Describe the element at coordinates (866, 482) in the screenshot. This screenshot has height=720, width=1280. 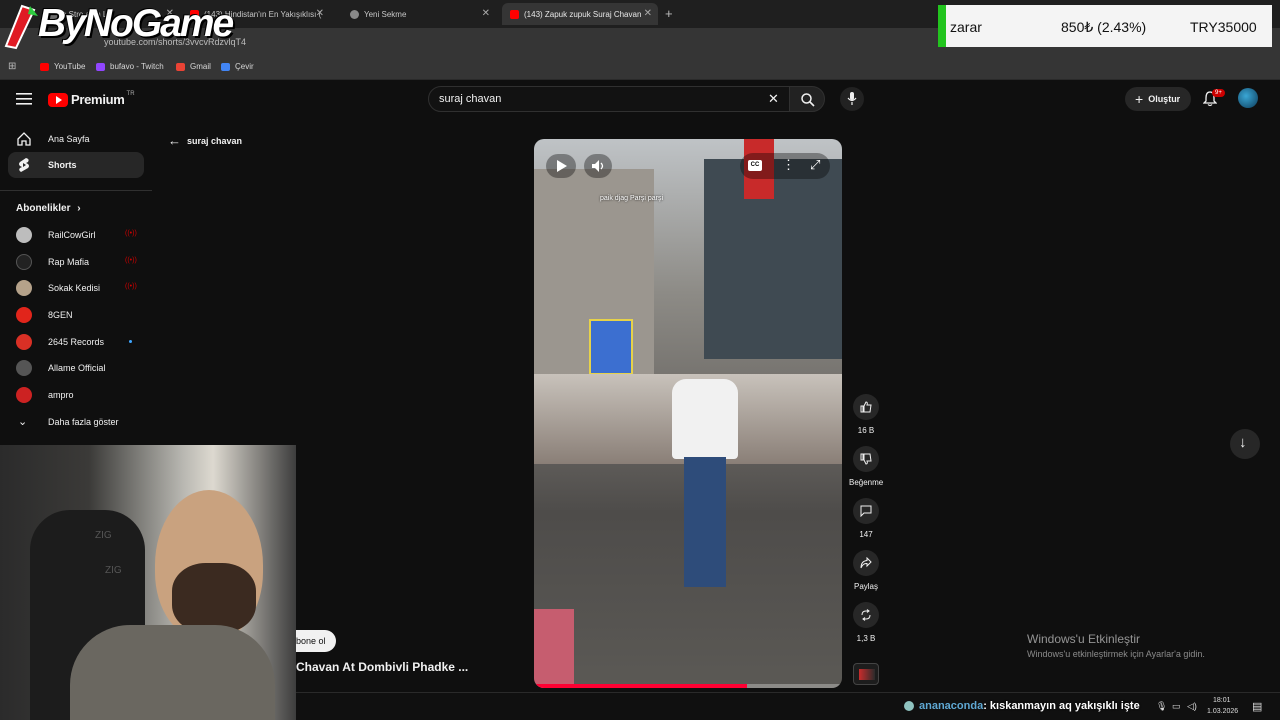
I see `dislike-label: Beğenme` at that location.